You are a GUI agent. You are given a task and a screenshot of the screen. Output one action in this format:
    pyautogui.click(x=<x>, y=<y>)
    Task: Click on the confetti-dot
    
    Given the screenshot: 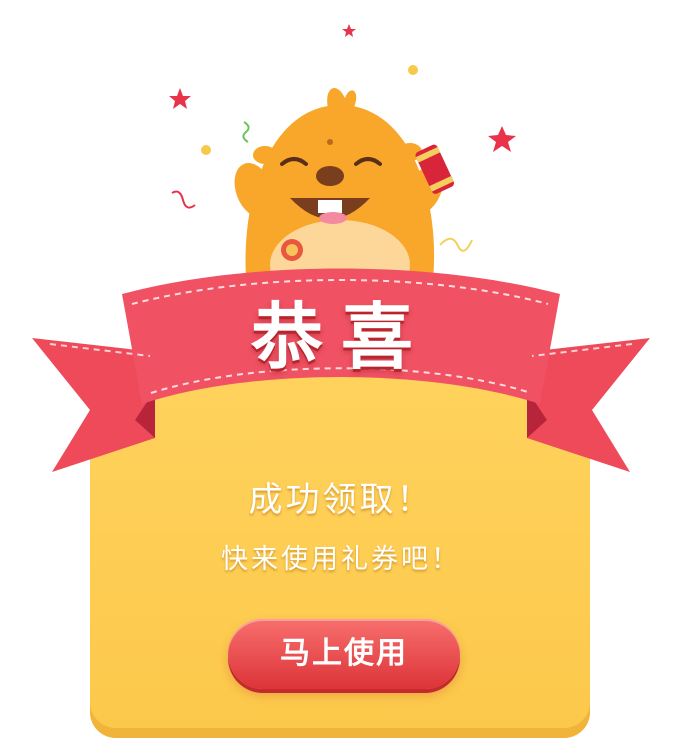 What is the action you would take?
    pyautogui.click(x=413, y=70)
    